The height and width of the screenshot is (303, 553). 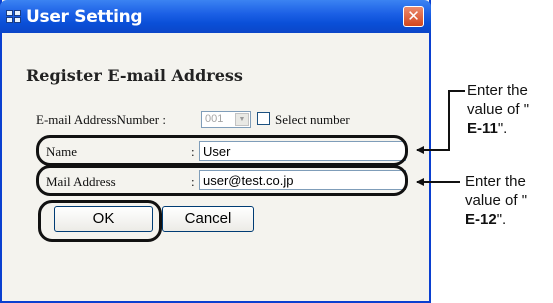 I want to click on annotation-arrows, so click(x=440, y=138).